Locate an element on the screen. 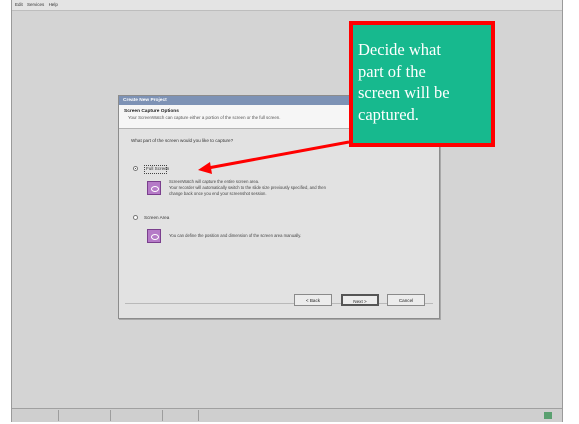 Image resolution: width=579 pixels, height=424 pixels. arrow-shaft is located at coordinates (278, 155).